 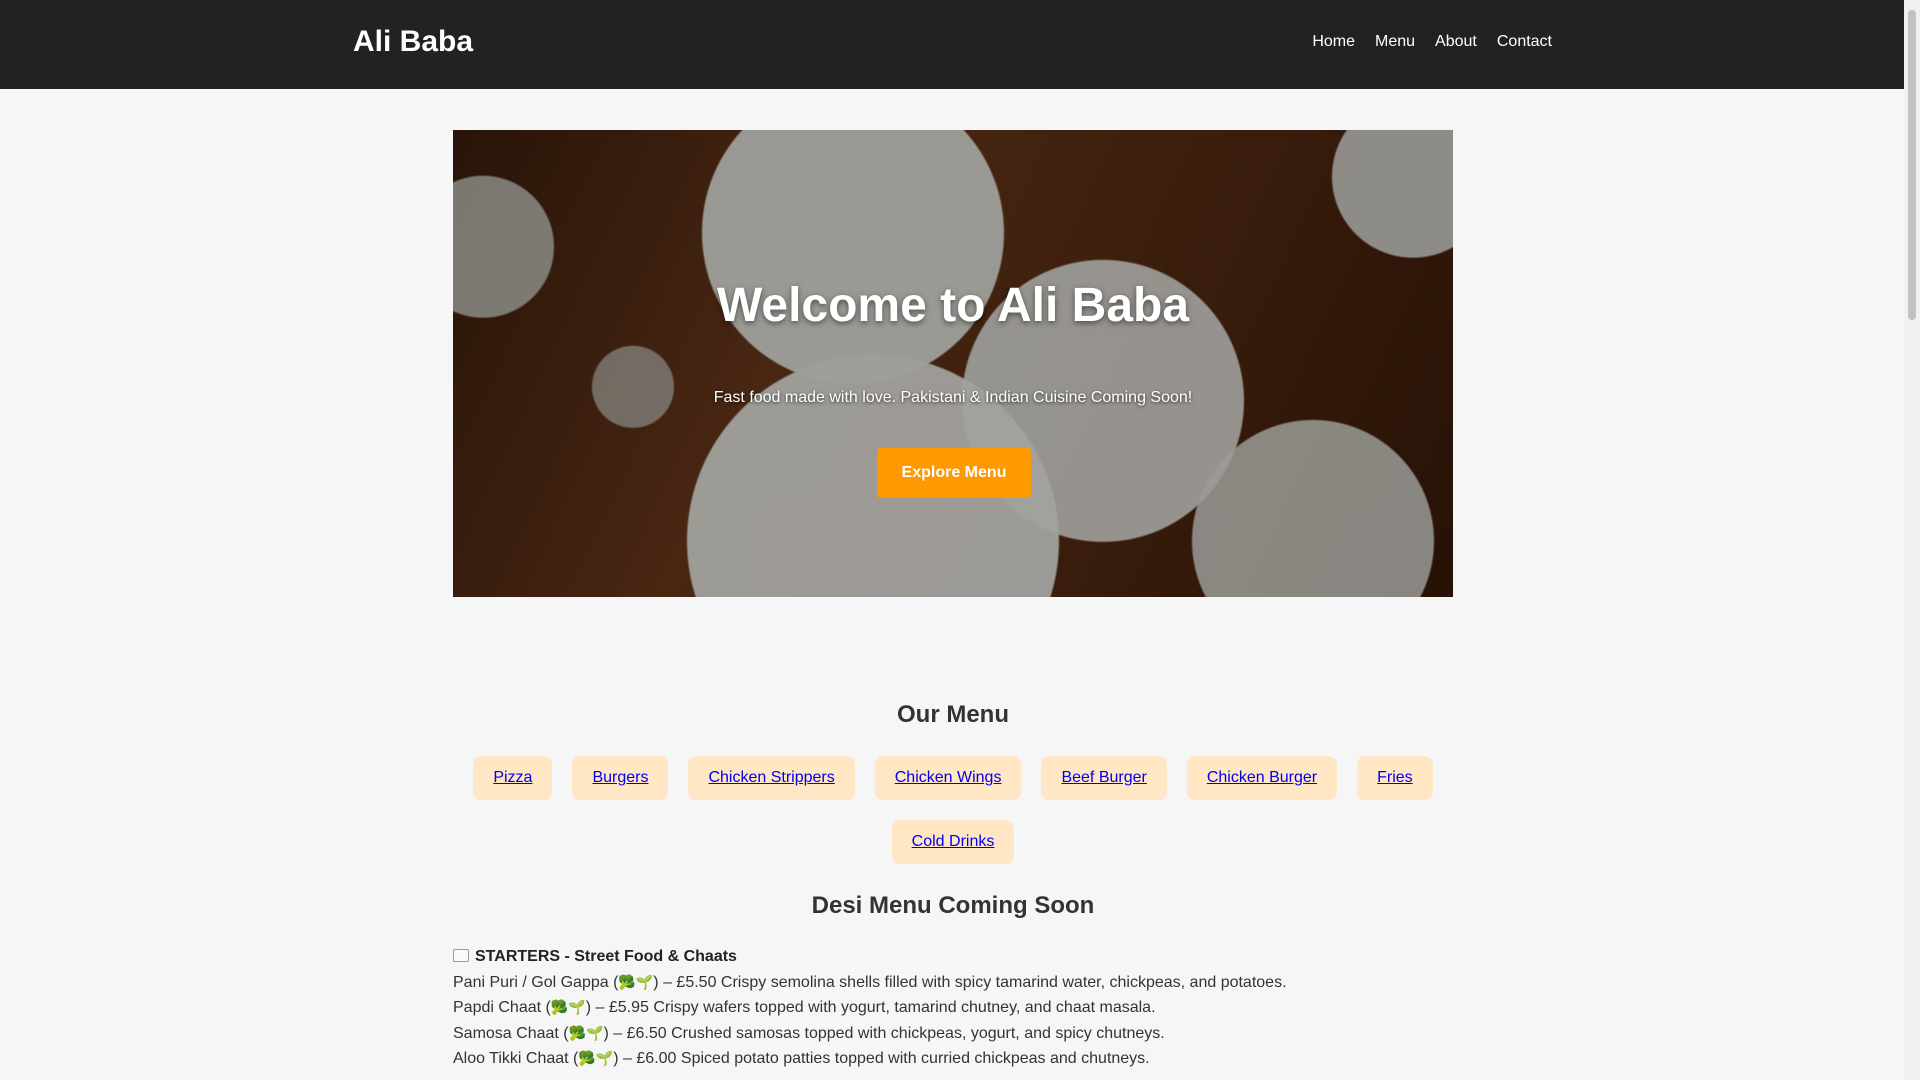 What do you see at coordinates (953, 714) in the screenshot?
I see `menu-section-title: Our Menu` at bounding box center [953, 714].